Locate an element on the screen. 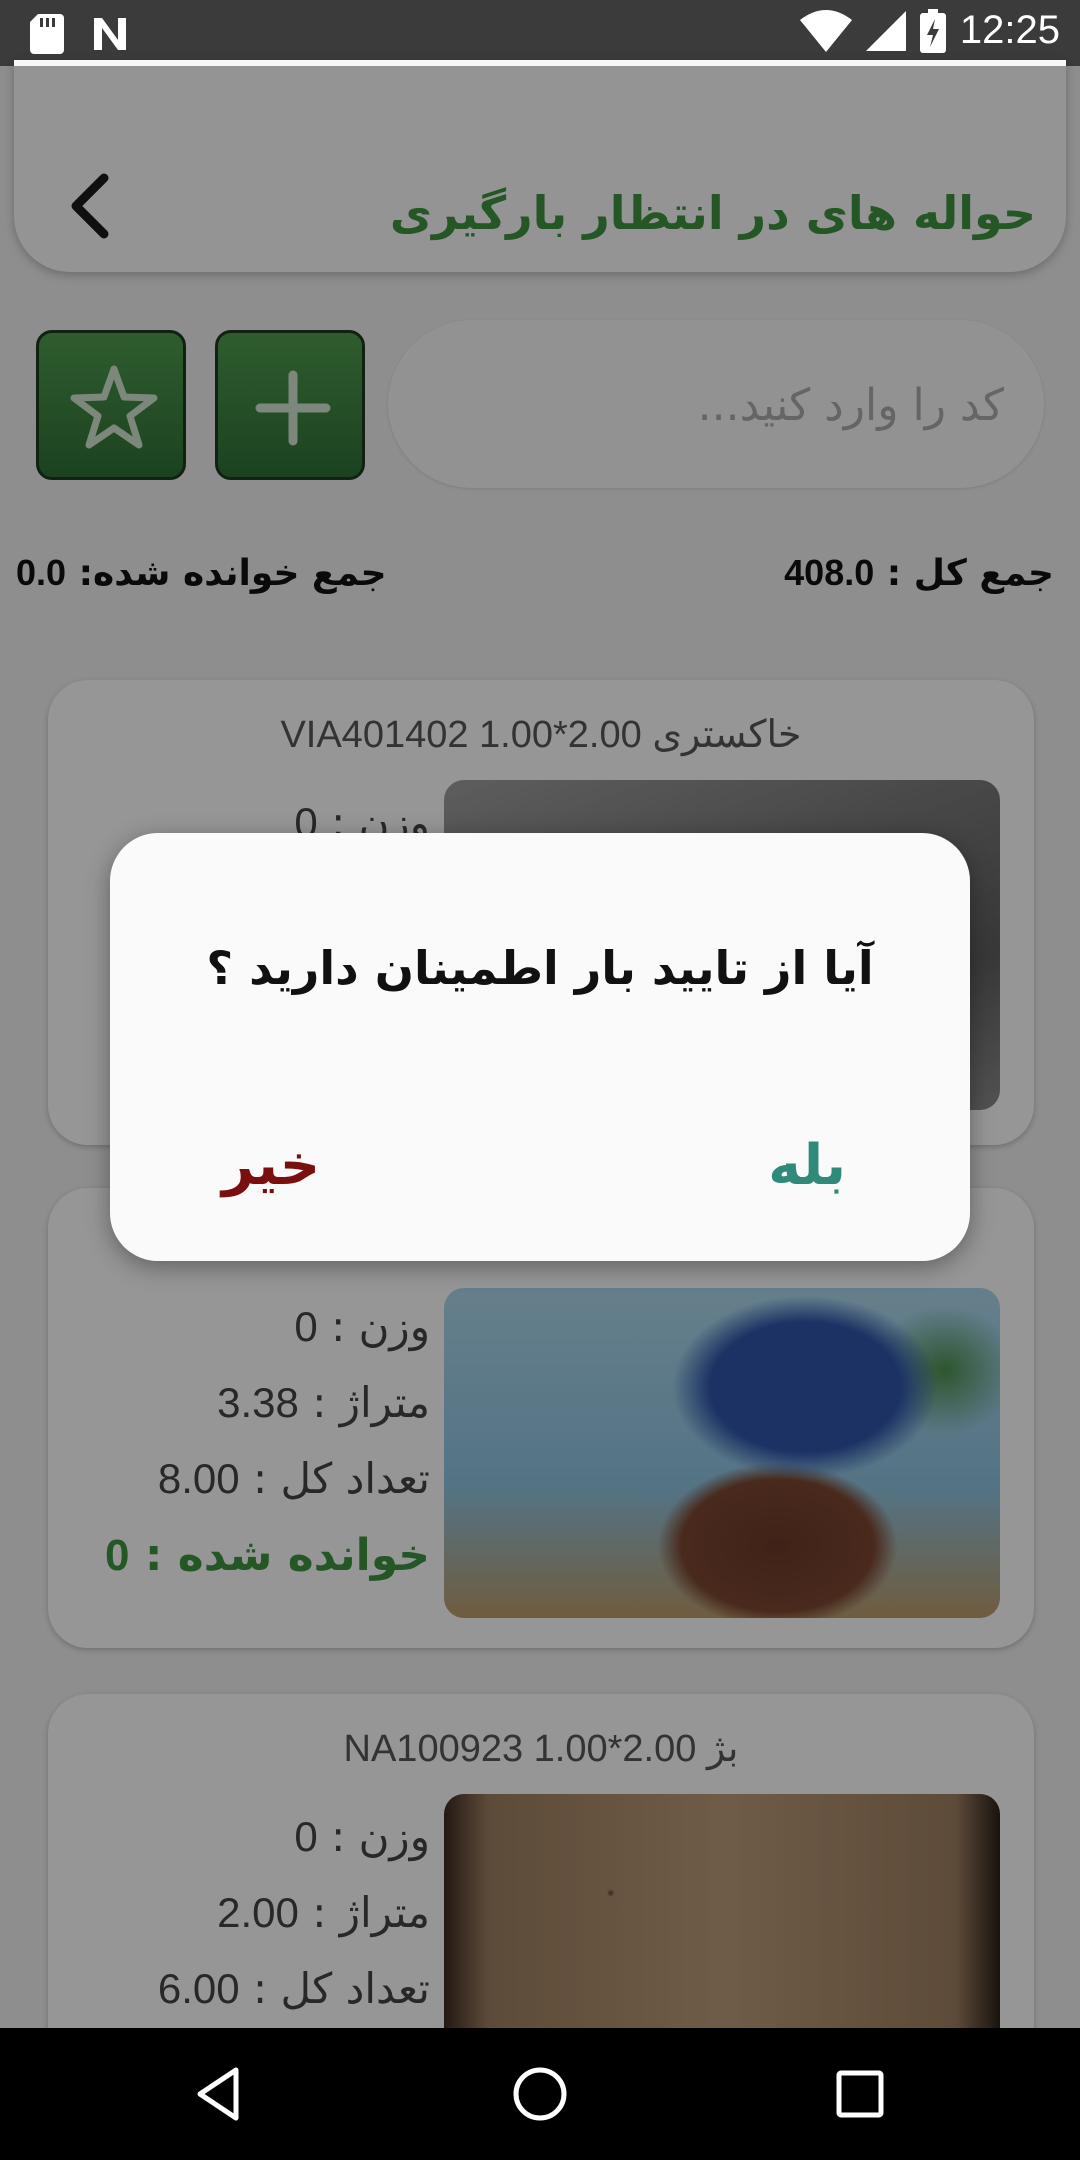  back-triangle-icon is located at coordinates (220, 2094).